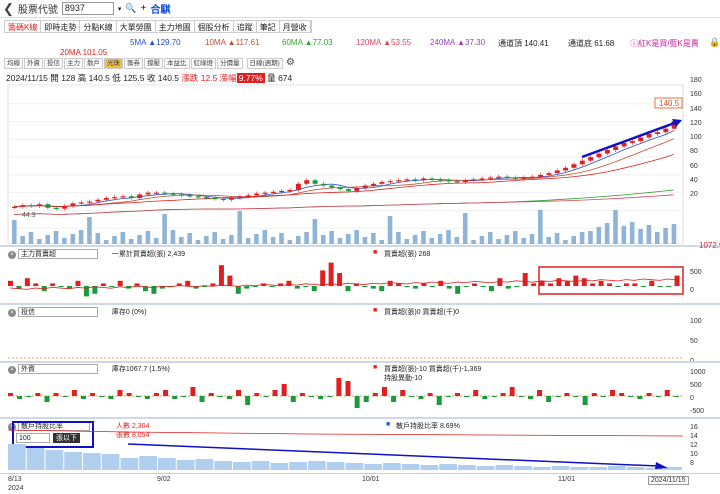 The image size is (720, 494). Describe the element at coordinates (714, 42) in the screenshot. I see `lock-icon: 🔒` at that location.